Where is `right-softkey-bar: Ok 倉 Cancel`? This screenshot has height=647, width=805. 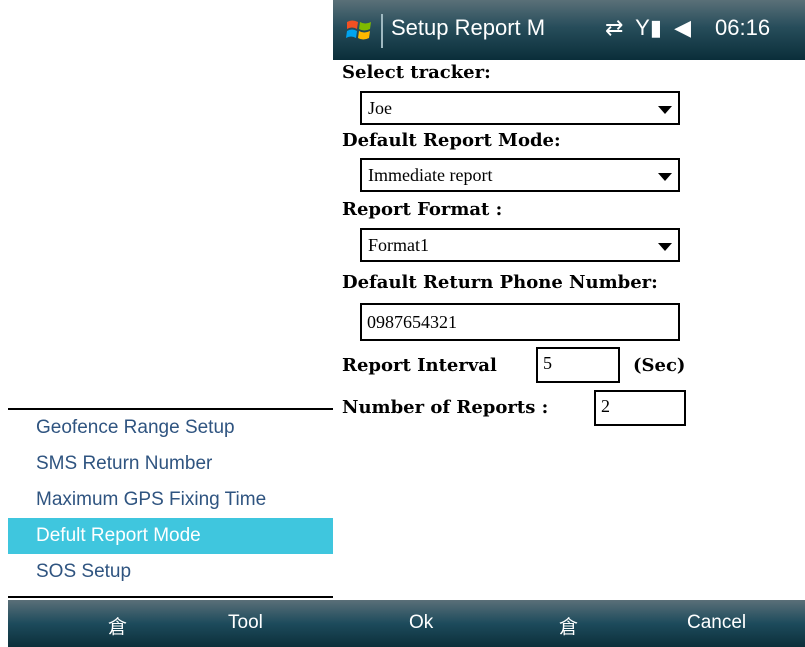 right-softkey-bar: Ok 倉 Cancel is located at coordinates (569, 623).